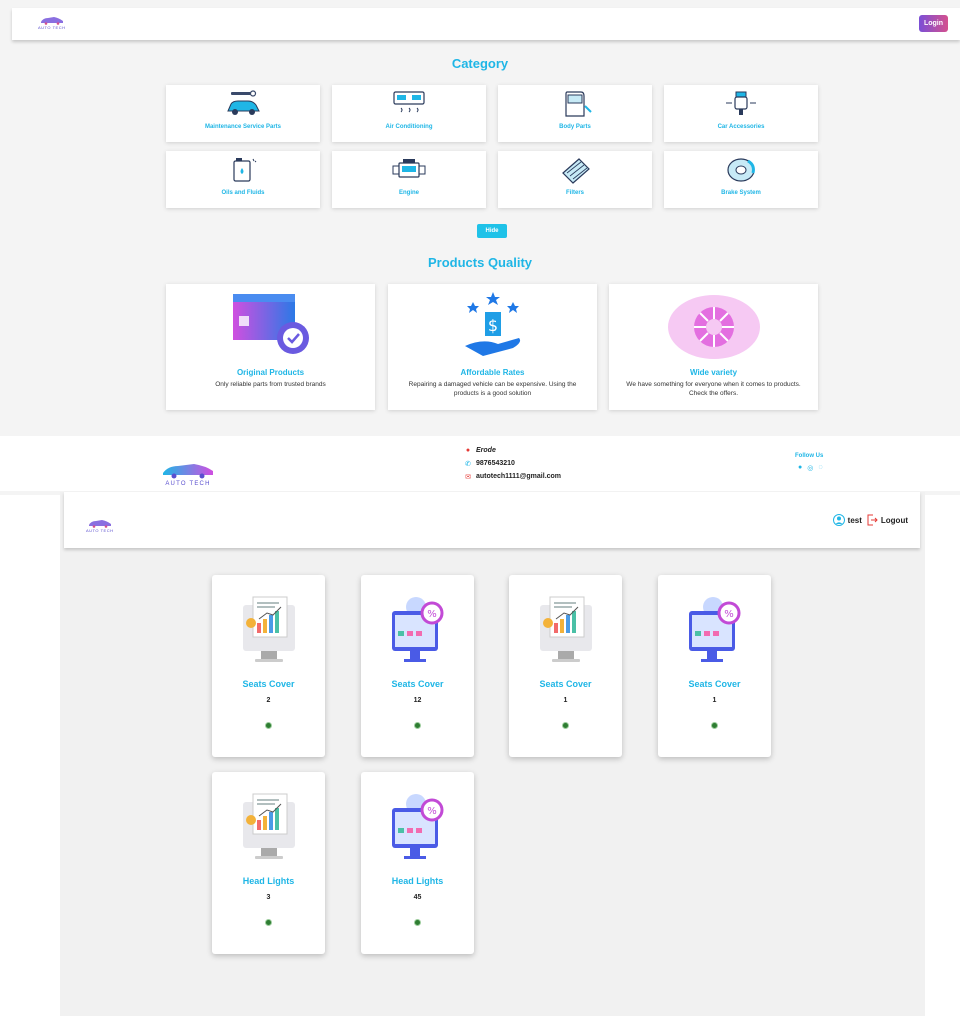 The height and width of the screenshot is (1016, 960). I want to click on follow-us-label: Follow Us, so click(809, 456).